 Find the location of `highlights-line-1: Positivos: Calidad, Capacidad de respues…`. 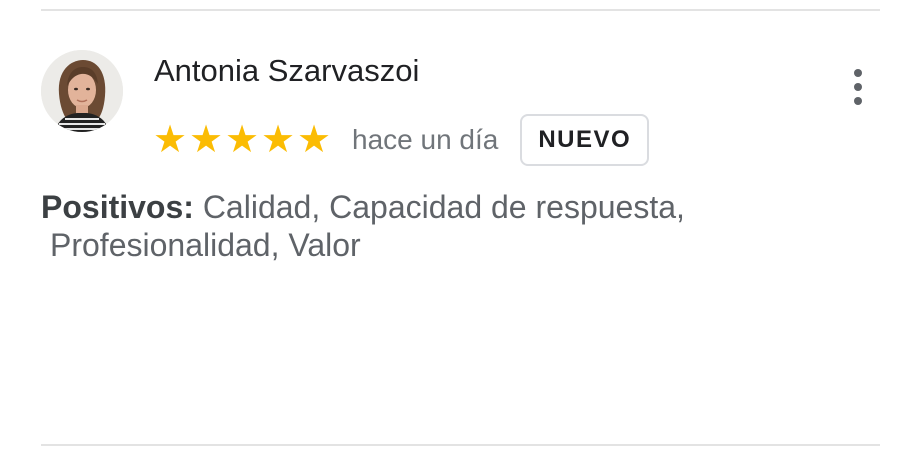

highlights-line-1: Positivos: Calidad, Capacidad de respues… is located at coordinates (421, 207).